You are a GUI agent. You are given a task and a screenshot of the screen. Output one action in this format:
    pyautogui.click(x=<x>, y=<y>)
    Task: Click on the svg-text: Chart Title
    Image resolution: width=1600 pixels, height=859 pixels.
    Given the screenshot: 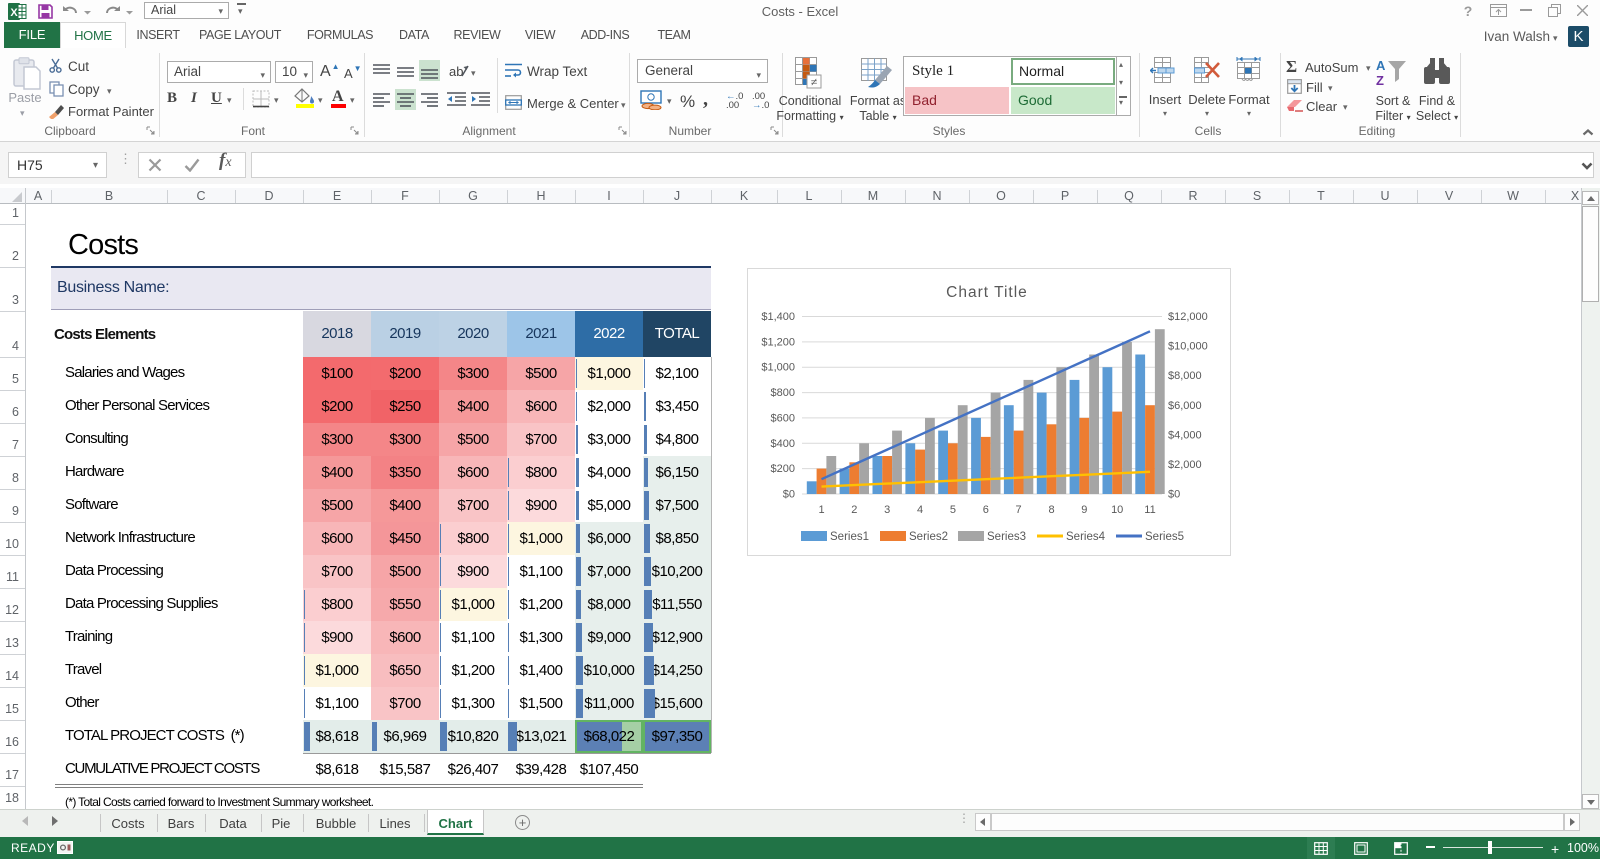 What is the action you would take?
    pyautogui.click(x=987, y=292)
    